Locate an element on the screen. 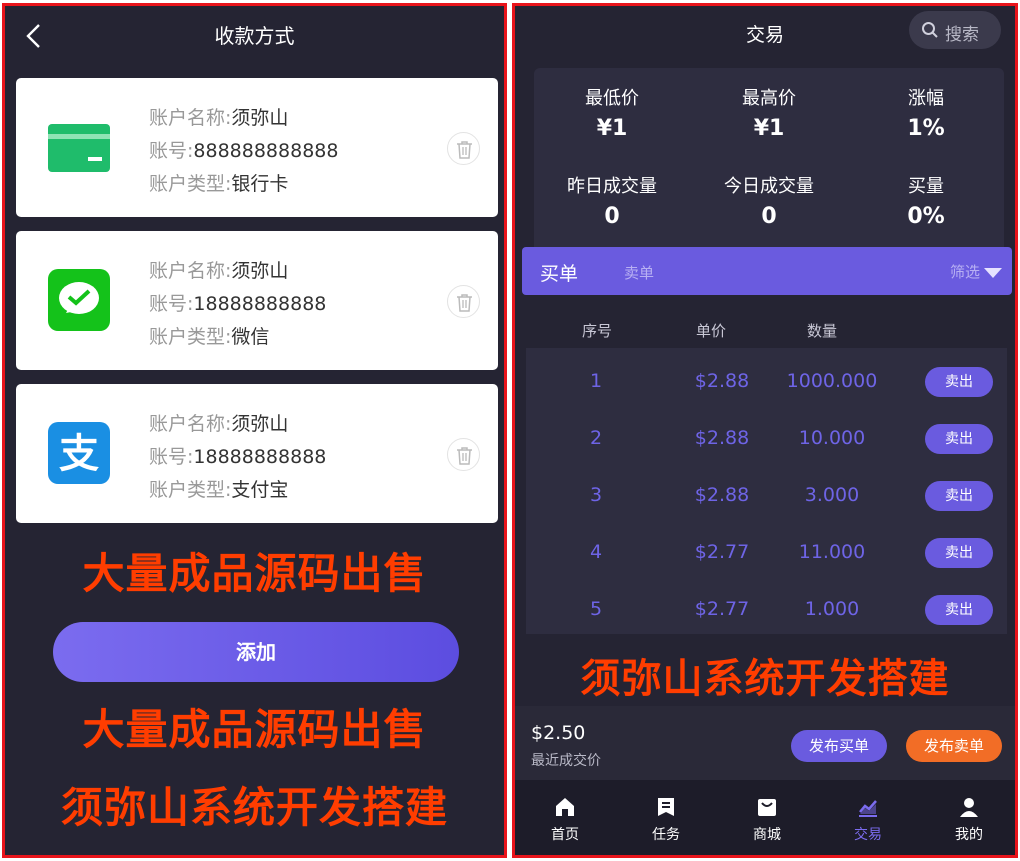 The width and height of the screenshot is (1020, 861). tab-sell-orders: 卖单 is located at coordinates (639, 272).